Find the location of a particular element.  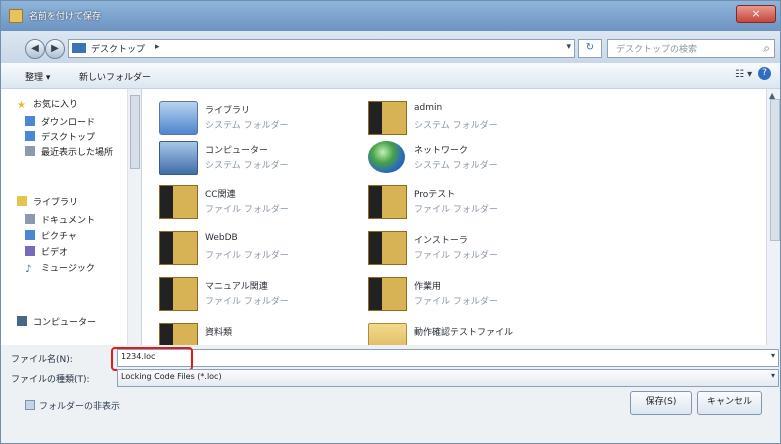

nav-item-desktop: デスクトップ is located at coordinates (60, 137).